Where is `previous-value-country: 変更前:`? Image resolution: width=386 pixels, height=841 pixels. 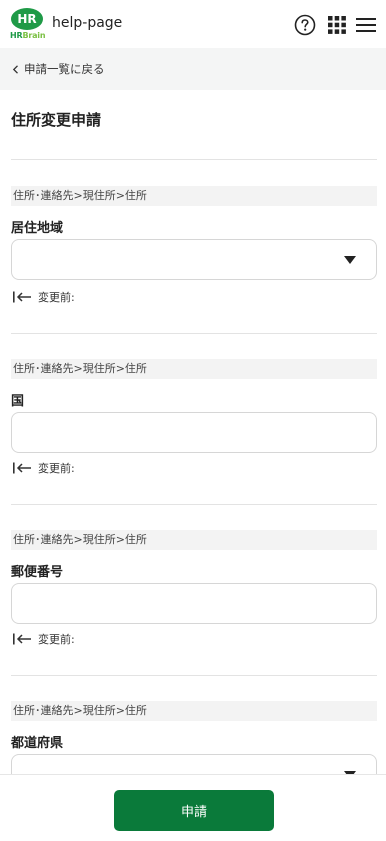 previous-value-country: 変更前: is located at coordinates (43, 468).